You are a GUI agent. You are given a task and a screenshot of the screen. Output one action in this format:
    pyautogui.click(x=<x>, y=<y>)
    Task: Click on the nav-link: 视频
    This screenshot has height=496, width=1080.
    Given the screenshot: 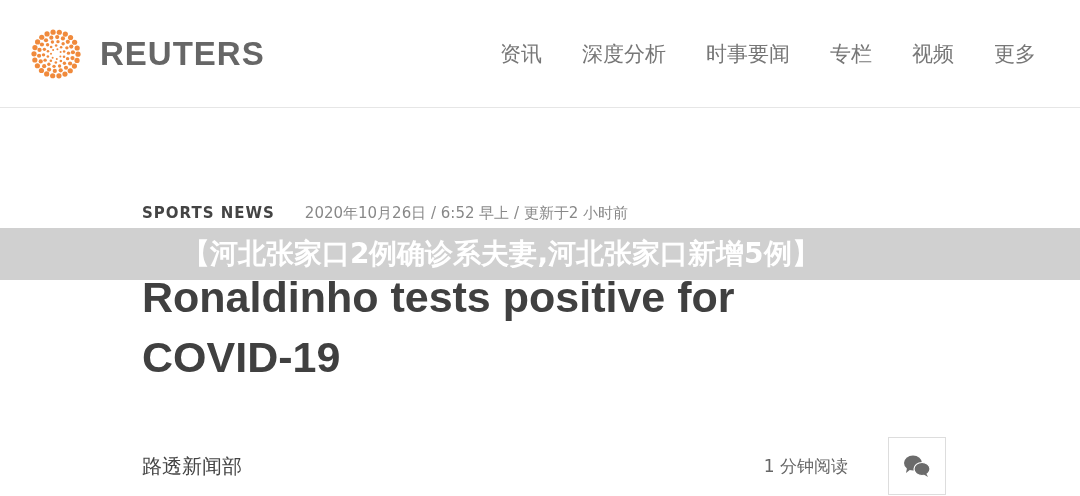 What is the action you would take?
    pyautogui.click(x=933, y=53)
    